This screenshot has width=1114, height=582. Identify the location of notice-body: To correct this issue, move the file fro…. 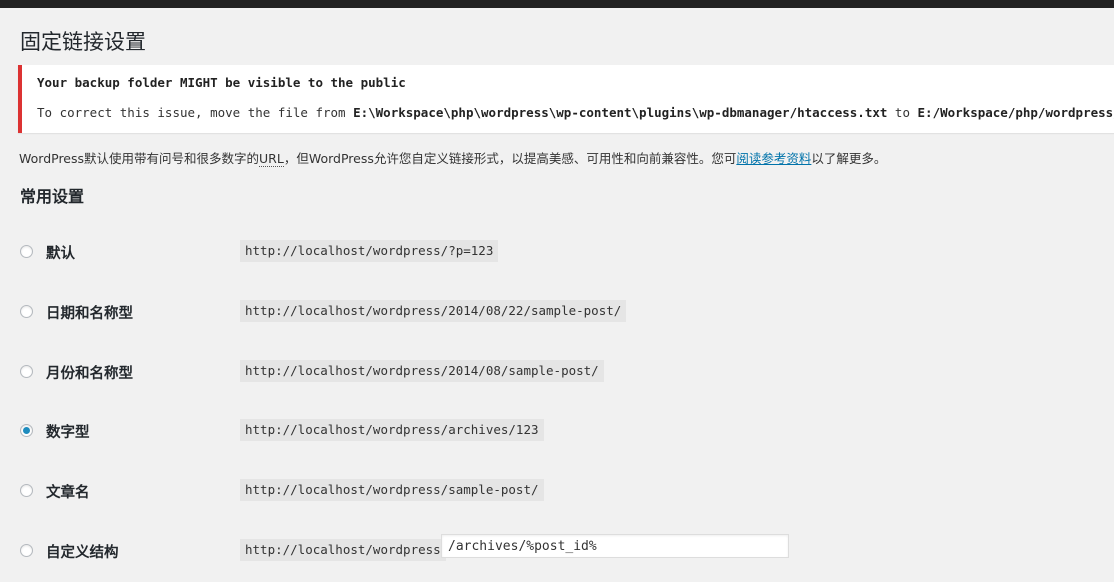
(575, 112).